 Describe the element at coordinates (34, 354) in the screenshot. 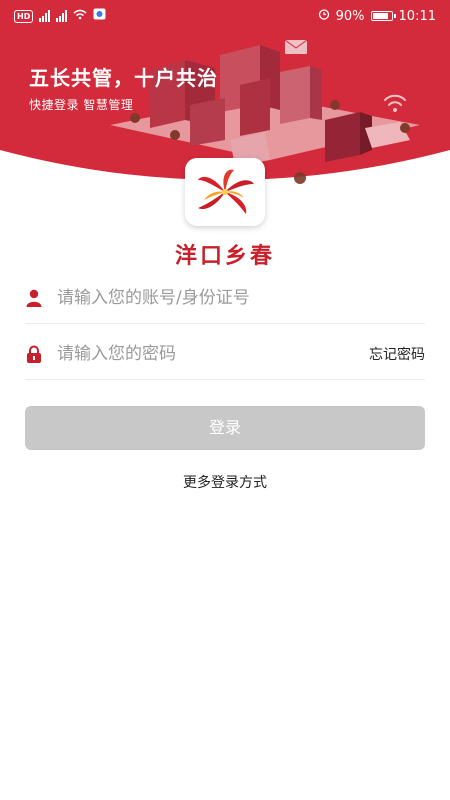

I see `lock-icon` at that location.